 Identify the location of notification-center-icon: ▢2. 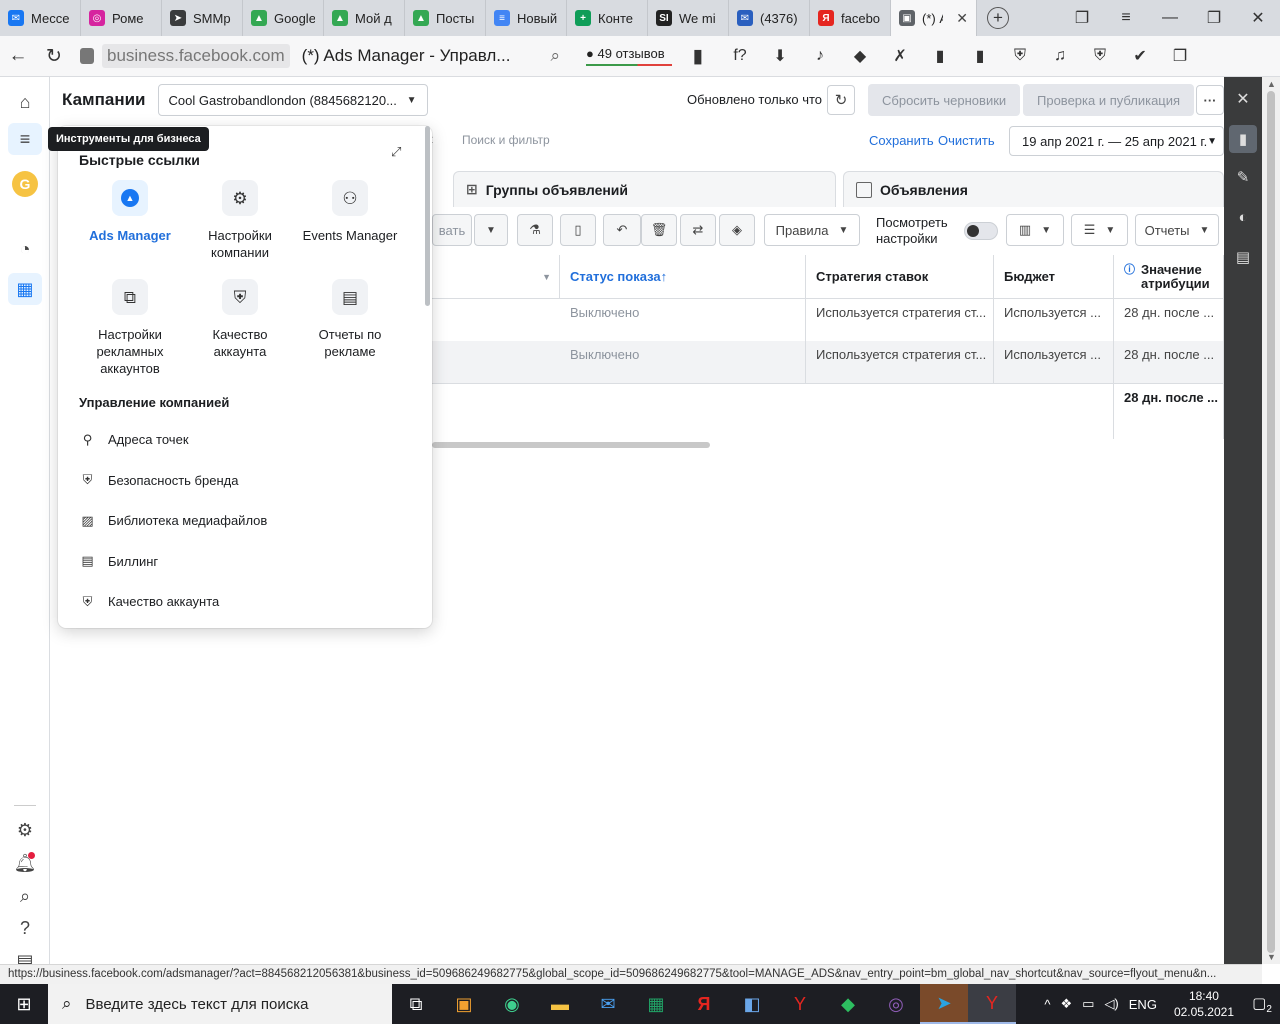
(1262, 1004).